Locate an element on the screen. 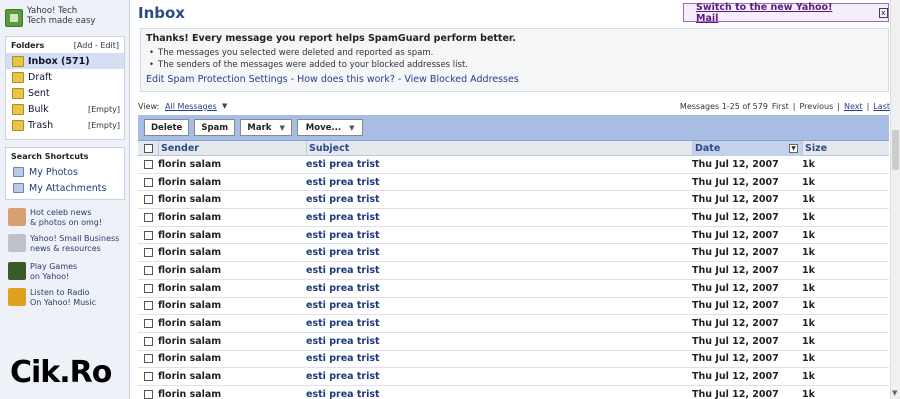 The image size is (900, 399). empty-bulk-link: [Empty] is located at coordinates (104, 109).